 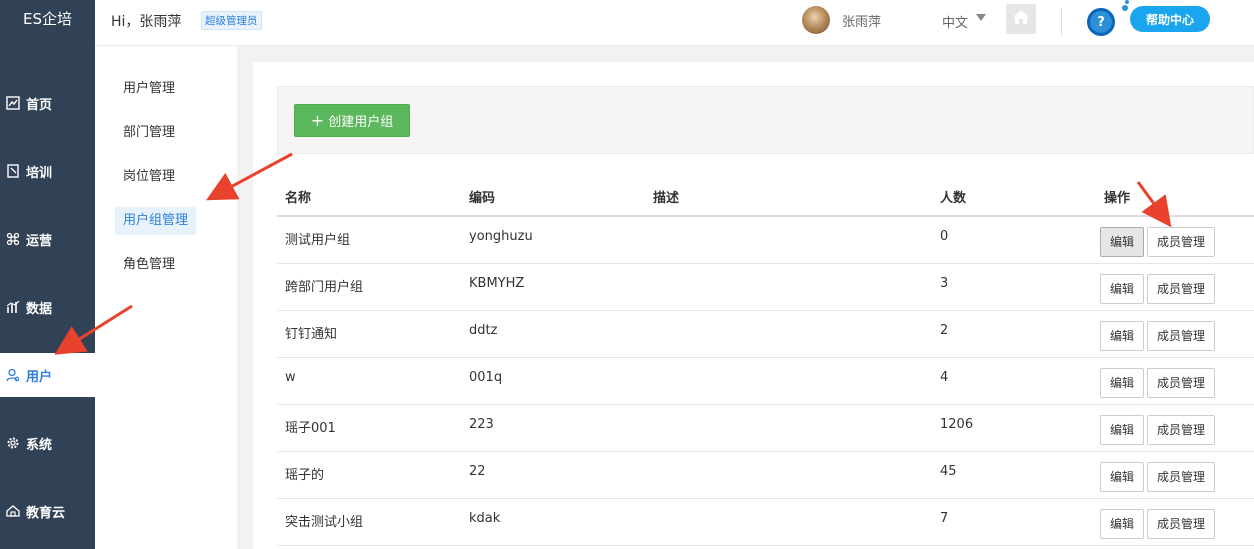 What do you see at coordinates (13, 239) in the screenshot?
I see `command-icon` at bounding box center [13, 239].